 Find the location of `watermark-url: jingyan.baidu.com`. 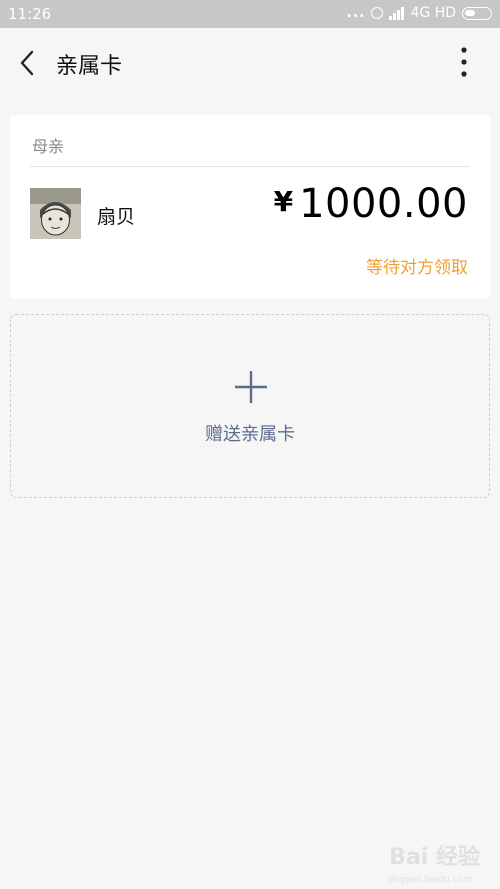

watermark-url: jingyan.baidu.com is located at coordinates (430, 880).